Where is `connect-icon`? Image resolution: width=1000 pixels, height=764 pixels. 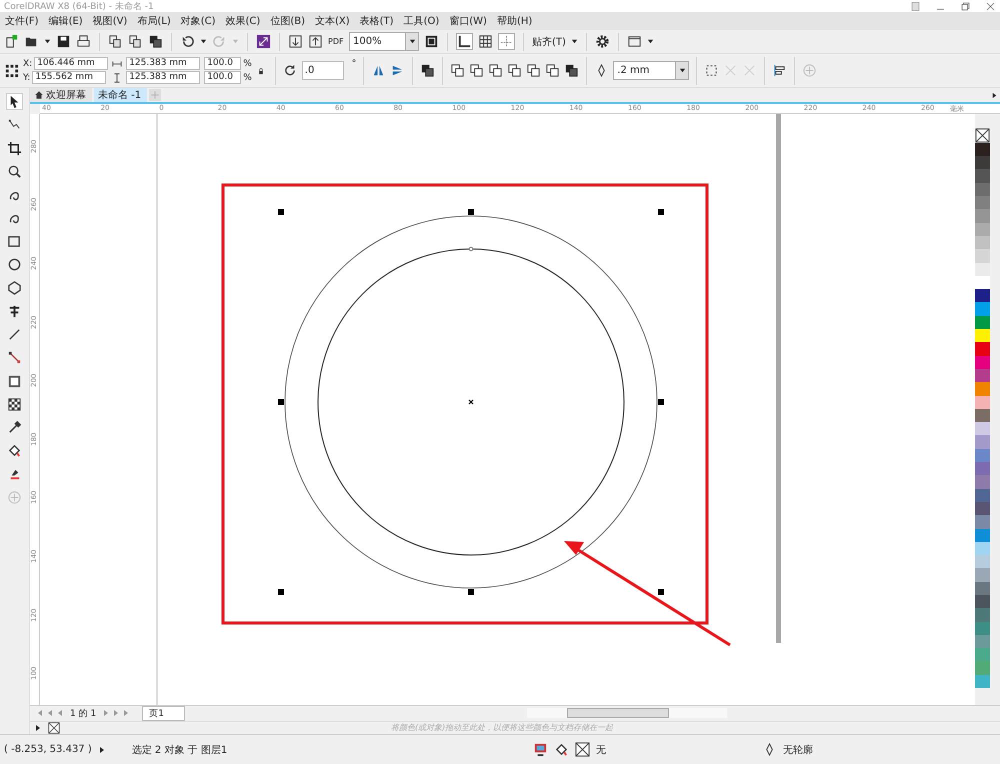
connect-icon is located at coordinates (263, 41).